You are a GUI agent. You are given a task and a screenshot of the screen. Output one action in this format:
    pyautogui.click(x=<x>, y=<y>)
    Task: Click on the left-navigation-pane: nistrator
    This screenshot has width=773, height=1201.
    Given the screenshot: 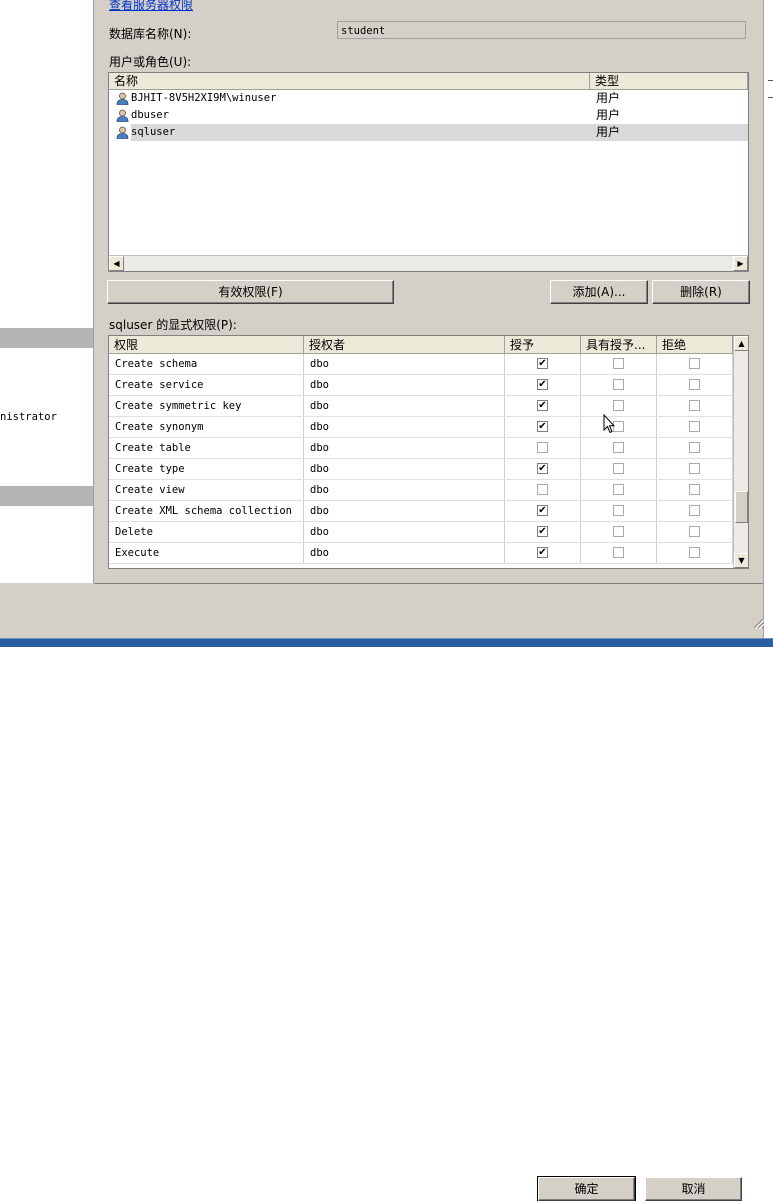 What is the action you would take?
    pyautogui.click(x=47, y=291)
    